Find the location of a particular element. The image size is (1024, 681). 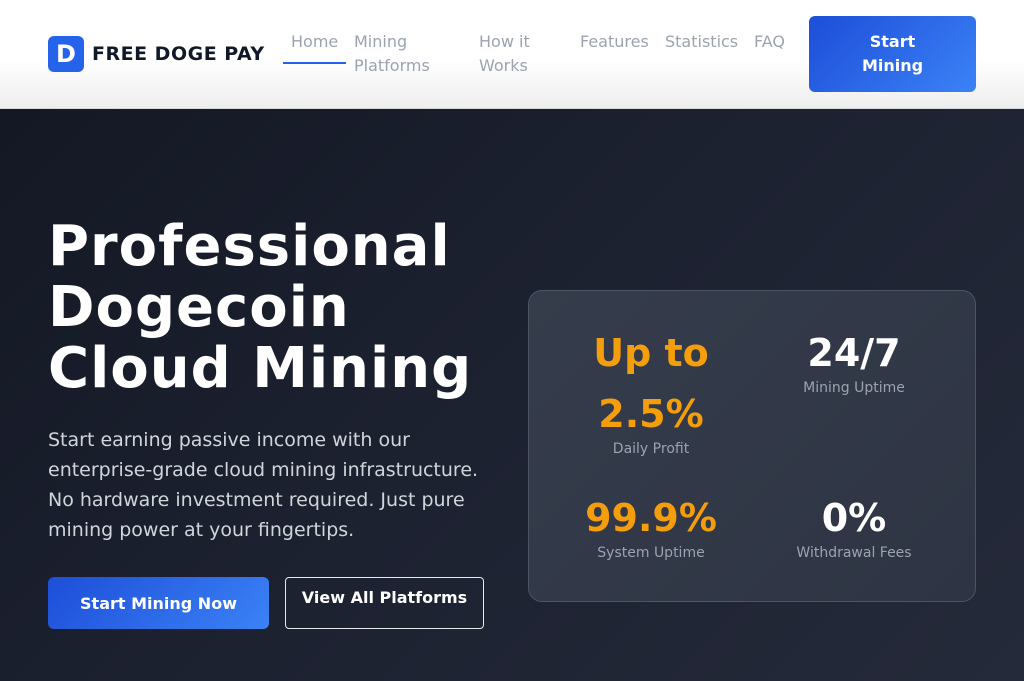

stat-value: 0% is located at coordinates (854, 518).